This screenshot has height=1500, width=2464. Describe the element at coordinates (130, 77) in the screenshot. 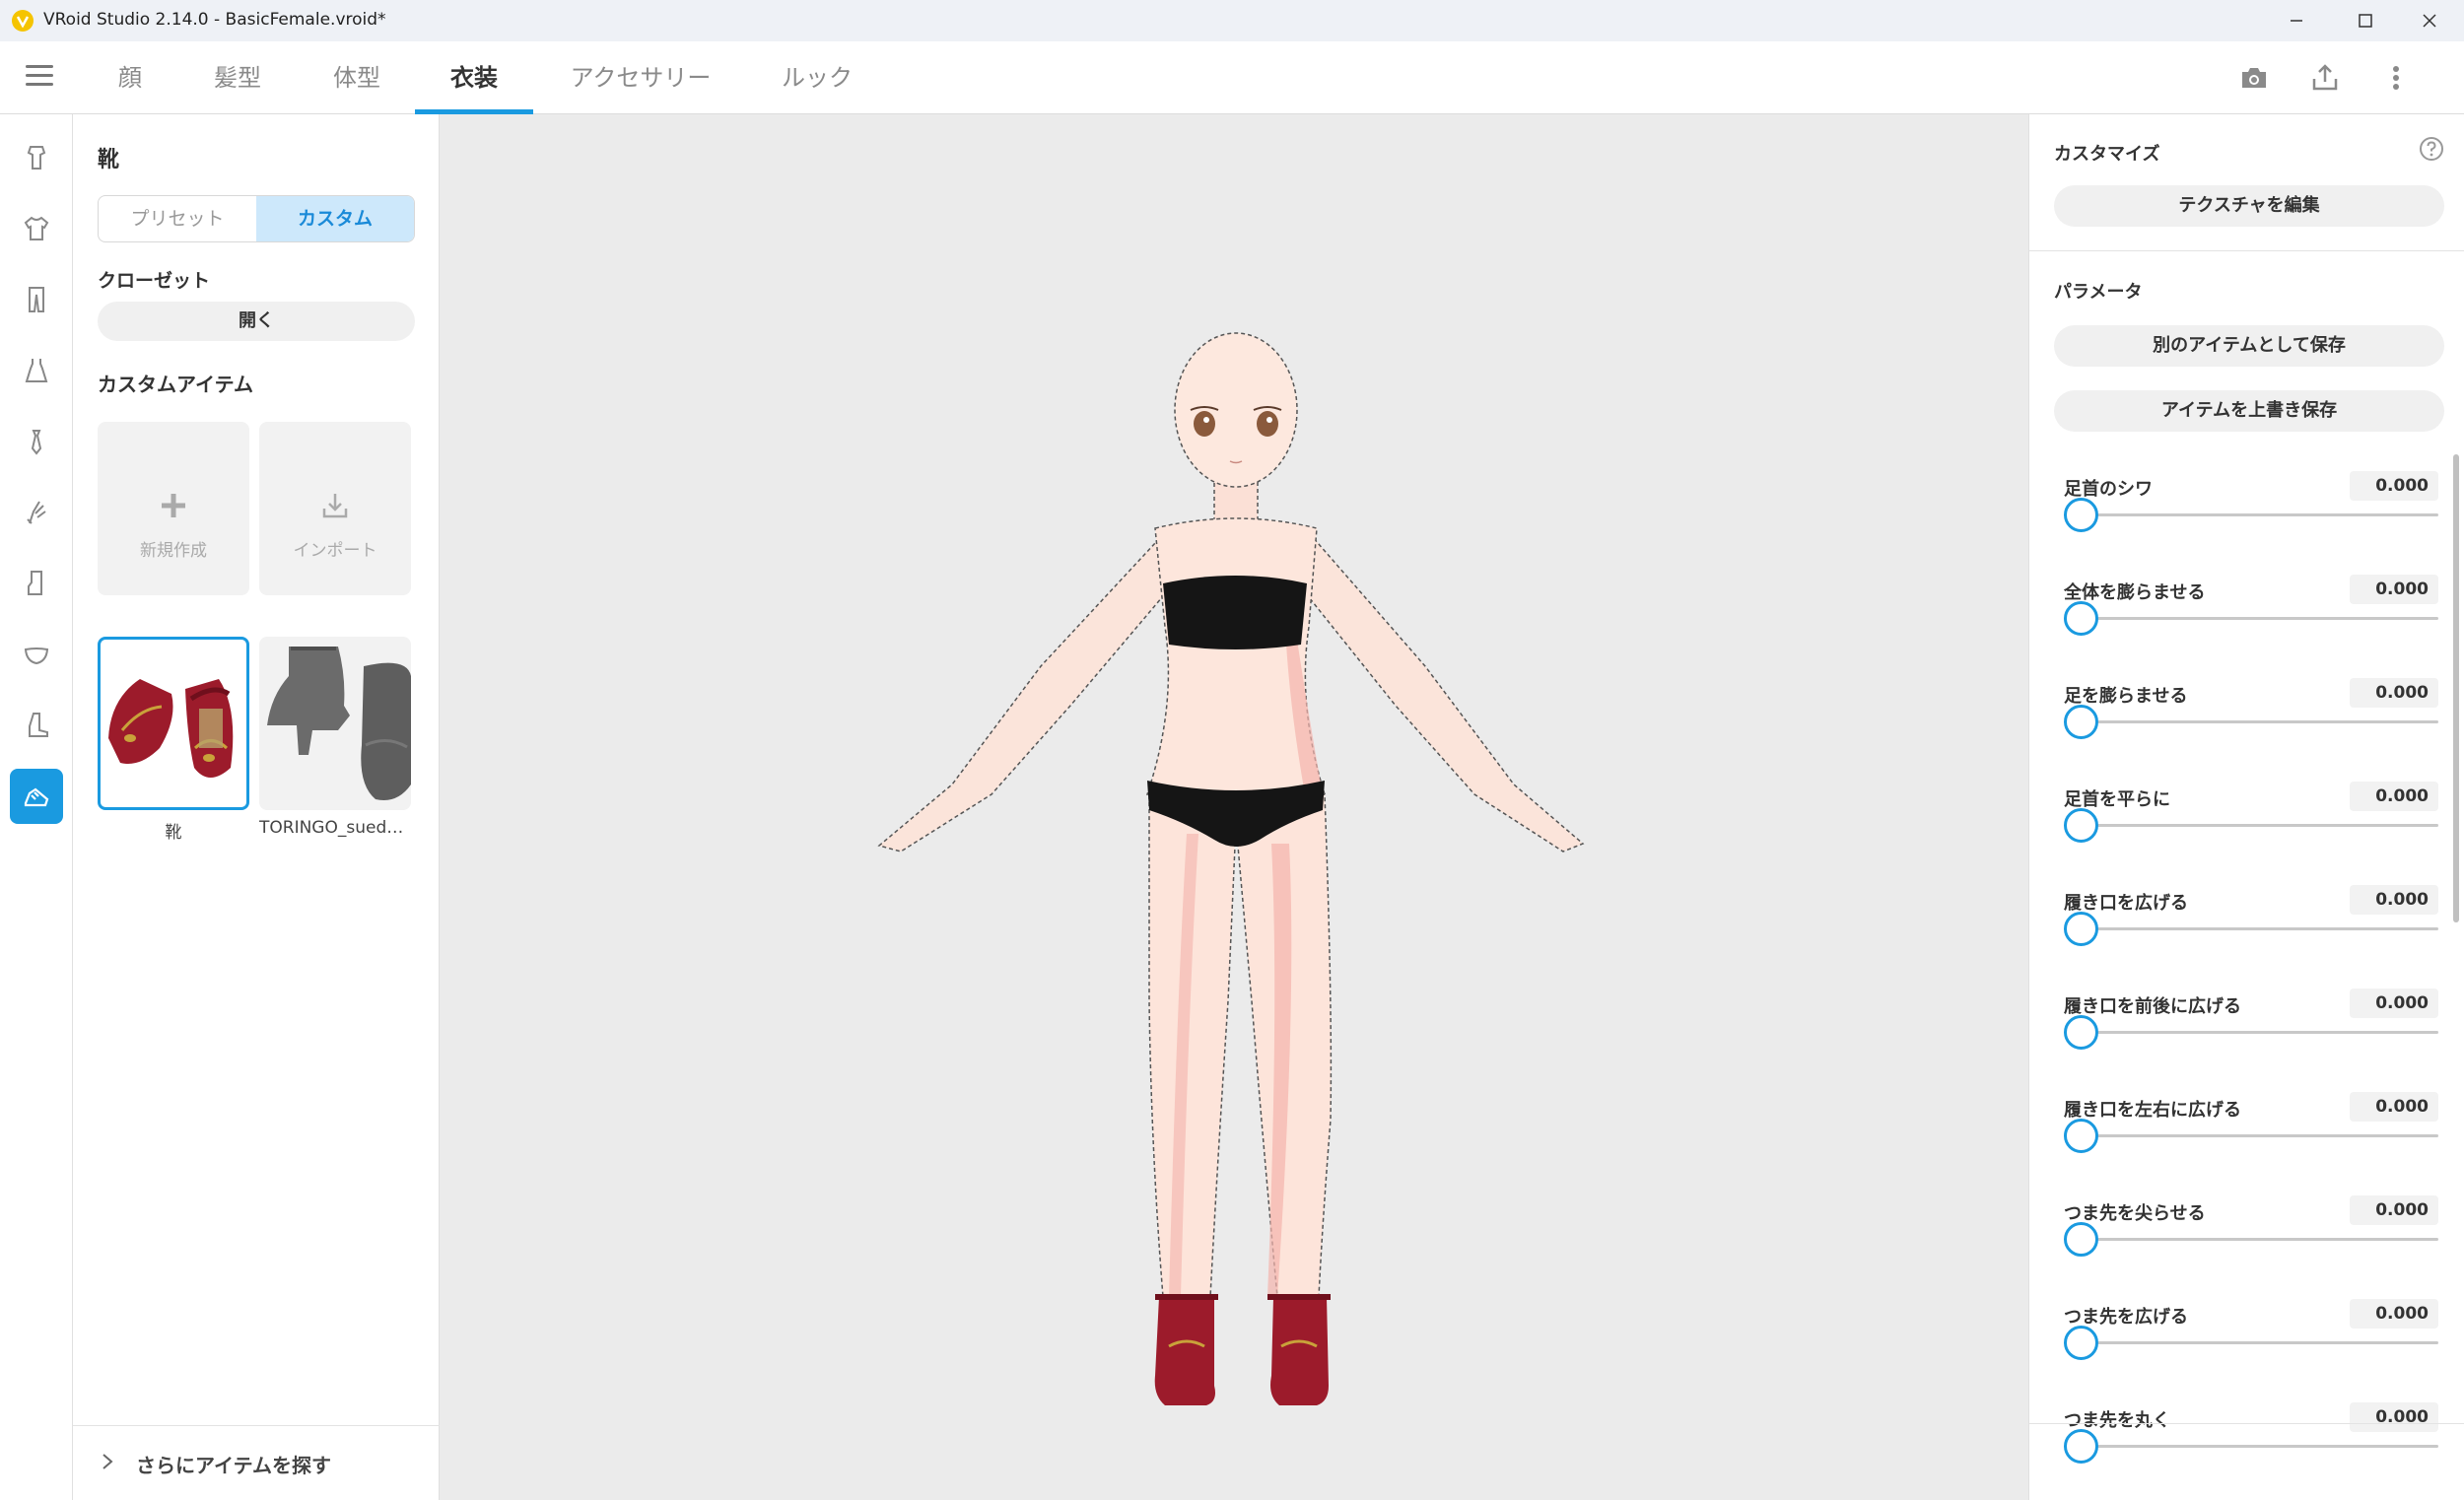

I see `tab-face: 顔` at that location.